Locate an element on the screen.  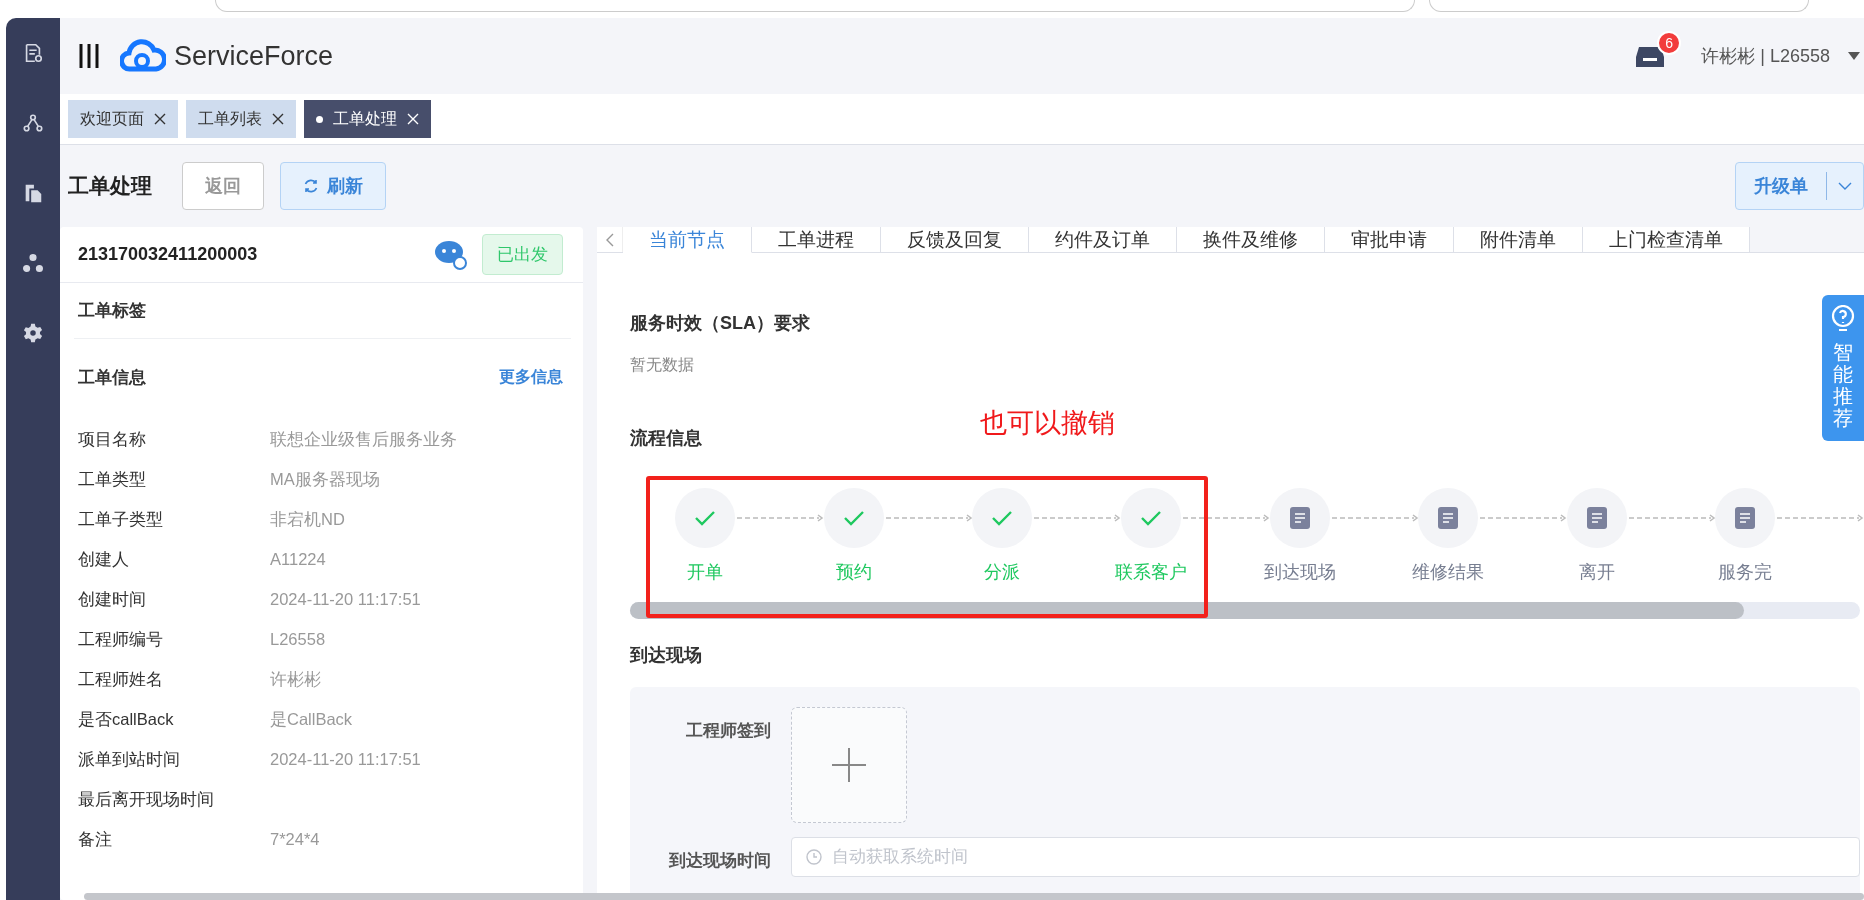
gear-icon is located at coordinates (33, 333).